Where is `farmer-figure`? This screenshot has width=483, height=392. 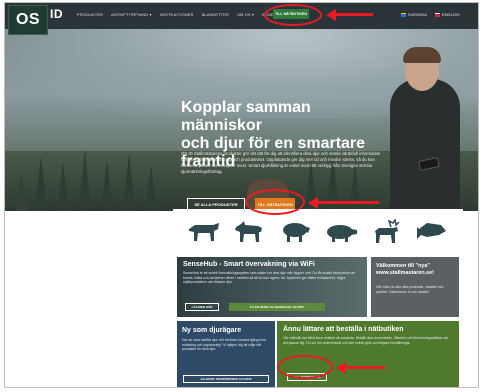
farmer-figure is located at coordinates (425, 145).